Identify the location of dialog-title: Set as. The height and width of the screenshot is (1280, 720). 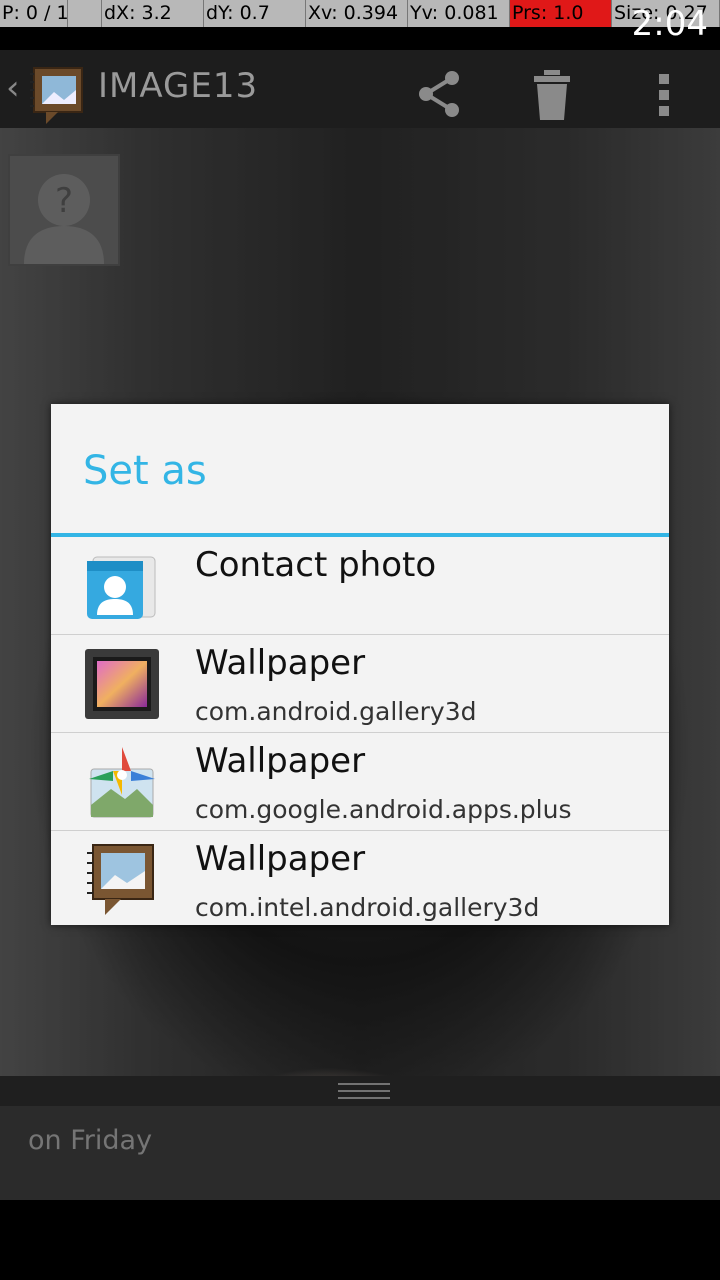
(145, 471).